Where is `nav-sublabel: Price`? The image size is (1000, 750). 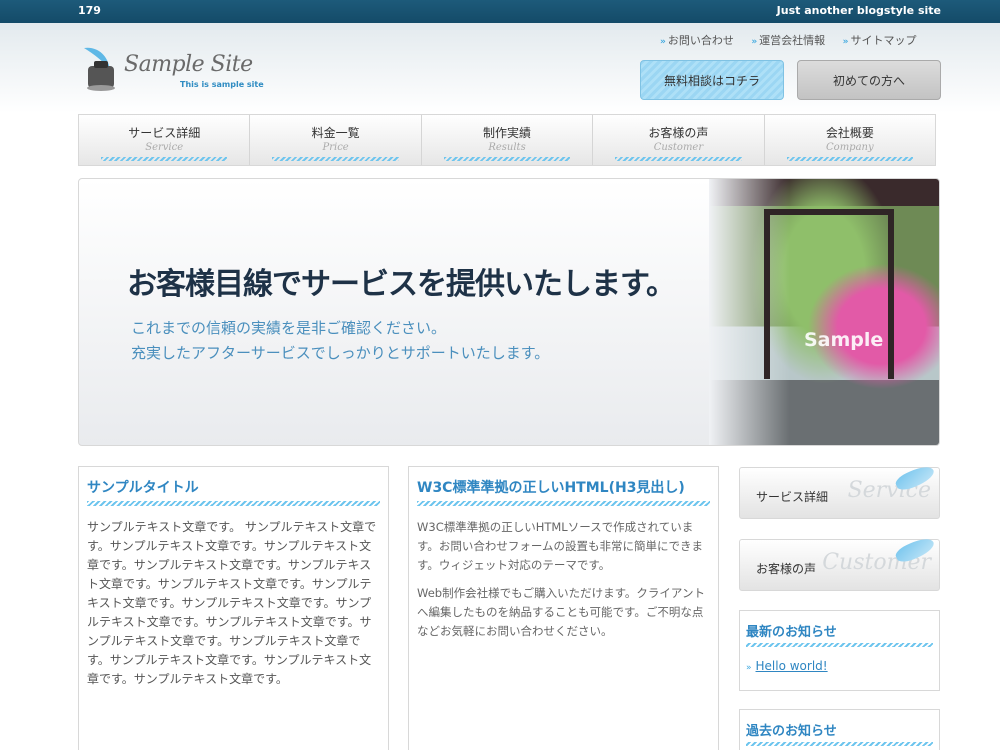 nav-sublabel: Price is located at coordinates (335, 147).